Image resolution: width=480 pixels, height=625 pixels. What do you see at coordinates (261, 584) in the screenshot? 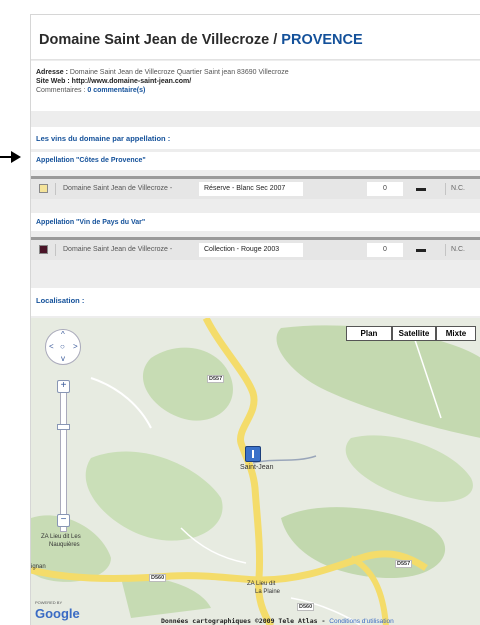
I see `place-label: ZA Lieu dit` at bounding box center [261, 584].